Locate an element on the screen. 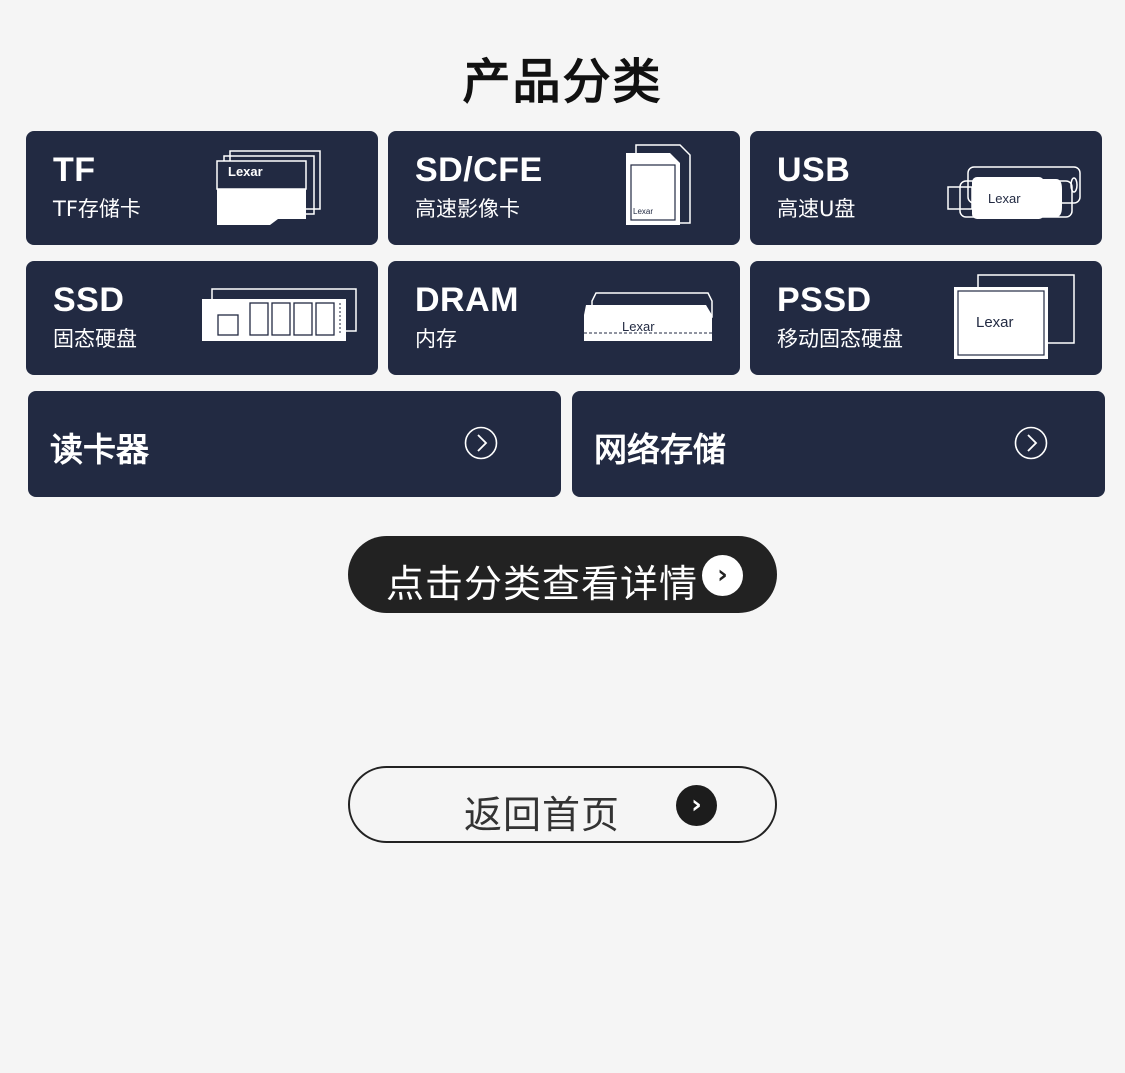  category-title: SSD is located at coordinates (89, 300).